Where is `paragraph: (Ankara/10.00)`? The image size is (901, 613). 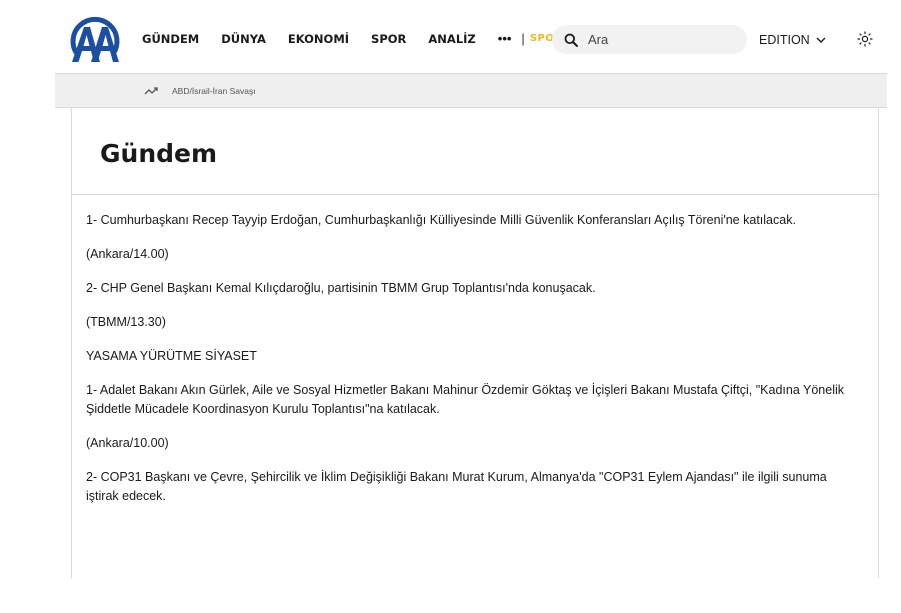
paragraph: (Ankara/10.00) is located at coordinates (127, 443).